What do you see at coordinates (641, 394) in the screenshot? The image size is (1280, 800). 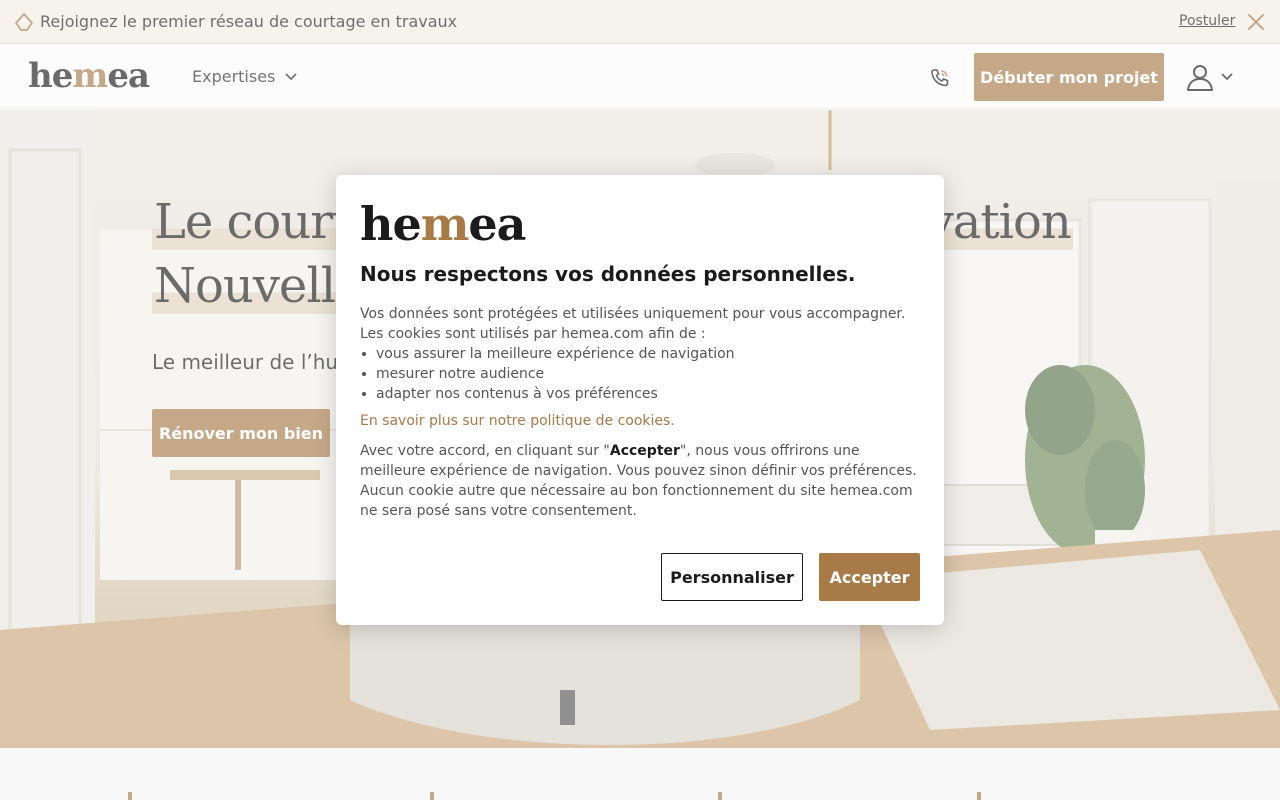 I see `list-item: adapter nos contenus à vos préférences` at bounding box center [641, 394].